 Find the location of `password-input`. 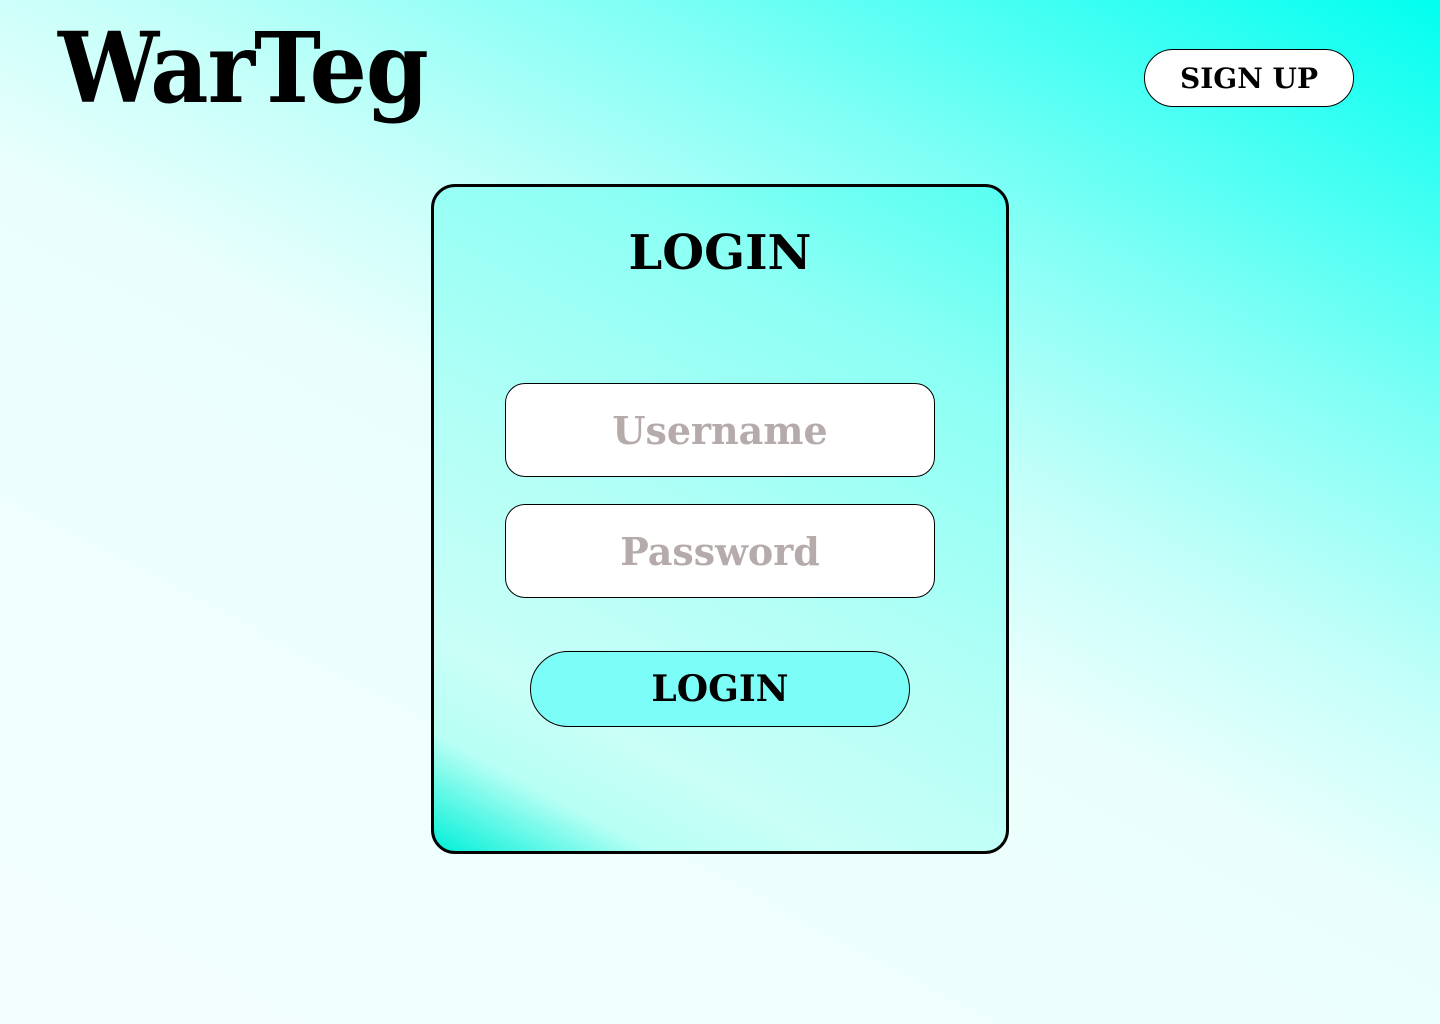

password-input is located at coordinates (720, 551).